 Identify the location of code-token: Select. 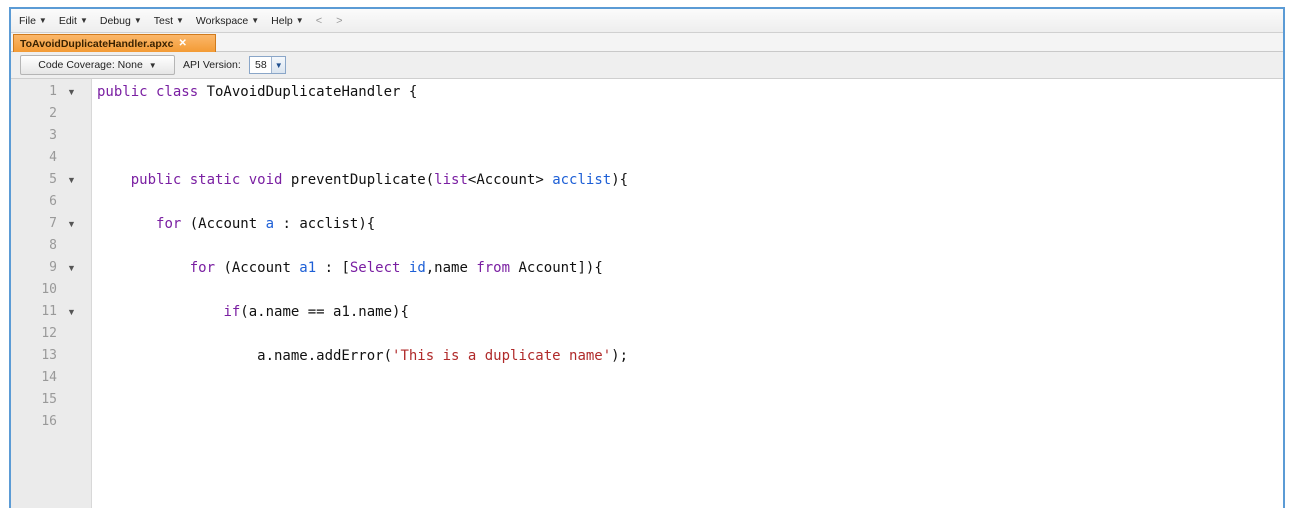
(379, 268).